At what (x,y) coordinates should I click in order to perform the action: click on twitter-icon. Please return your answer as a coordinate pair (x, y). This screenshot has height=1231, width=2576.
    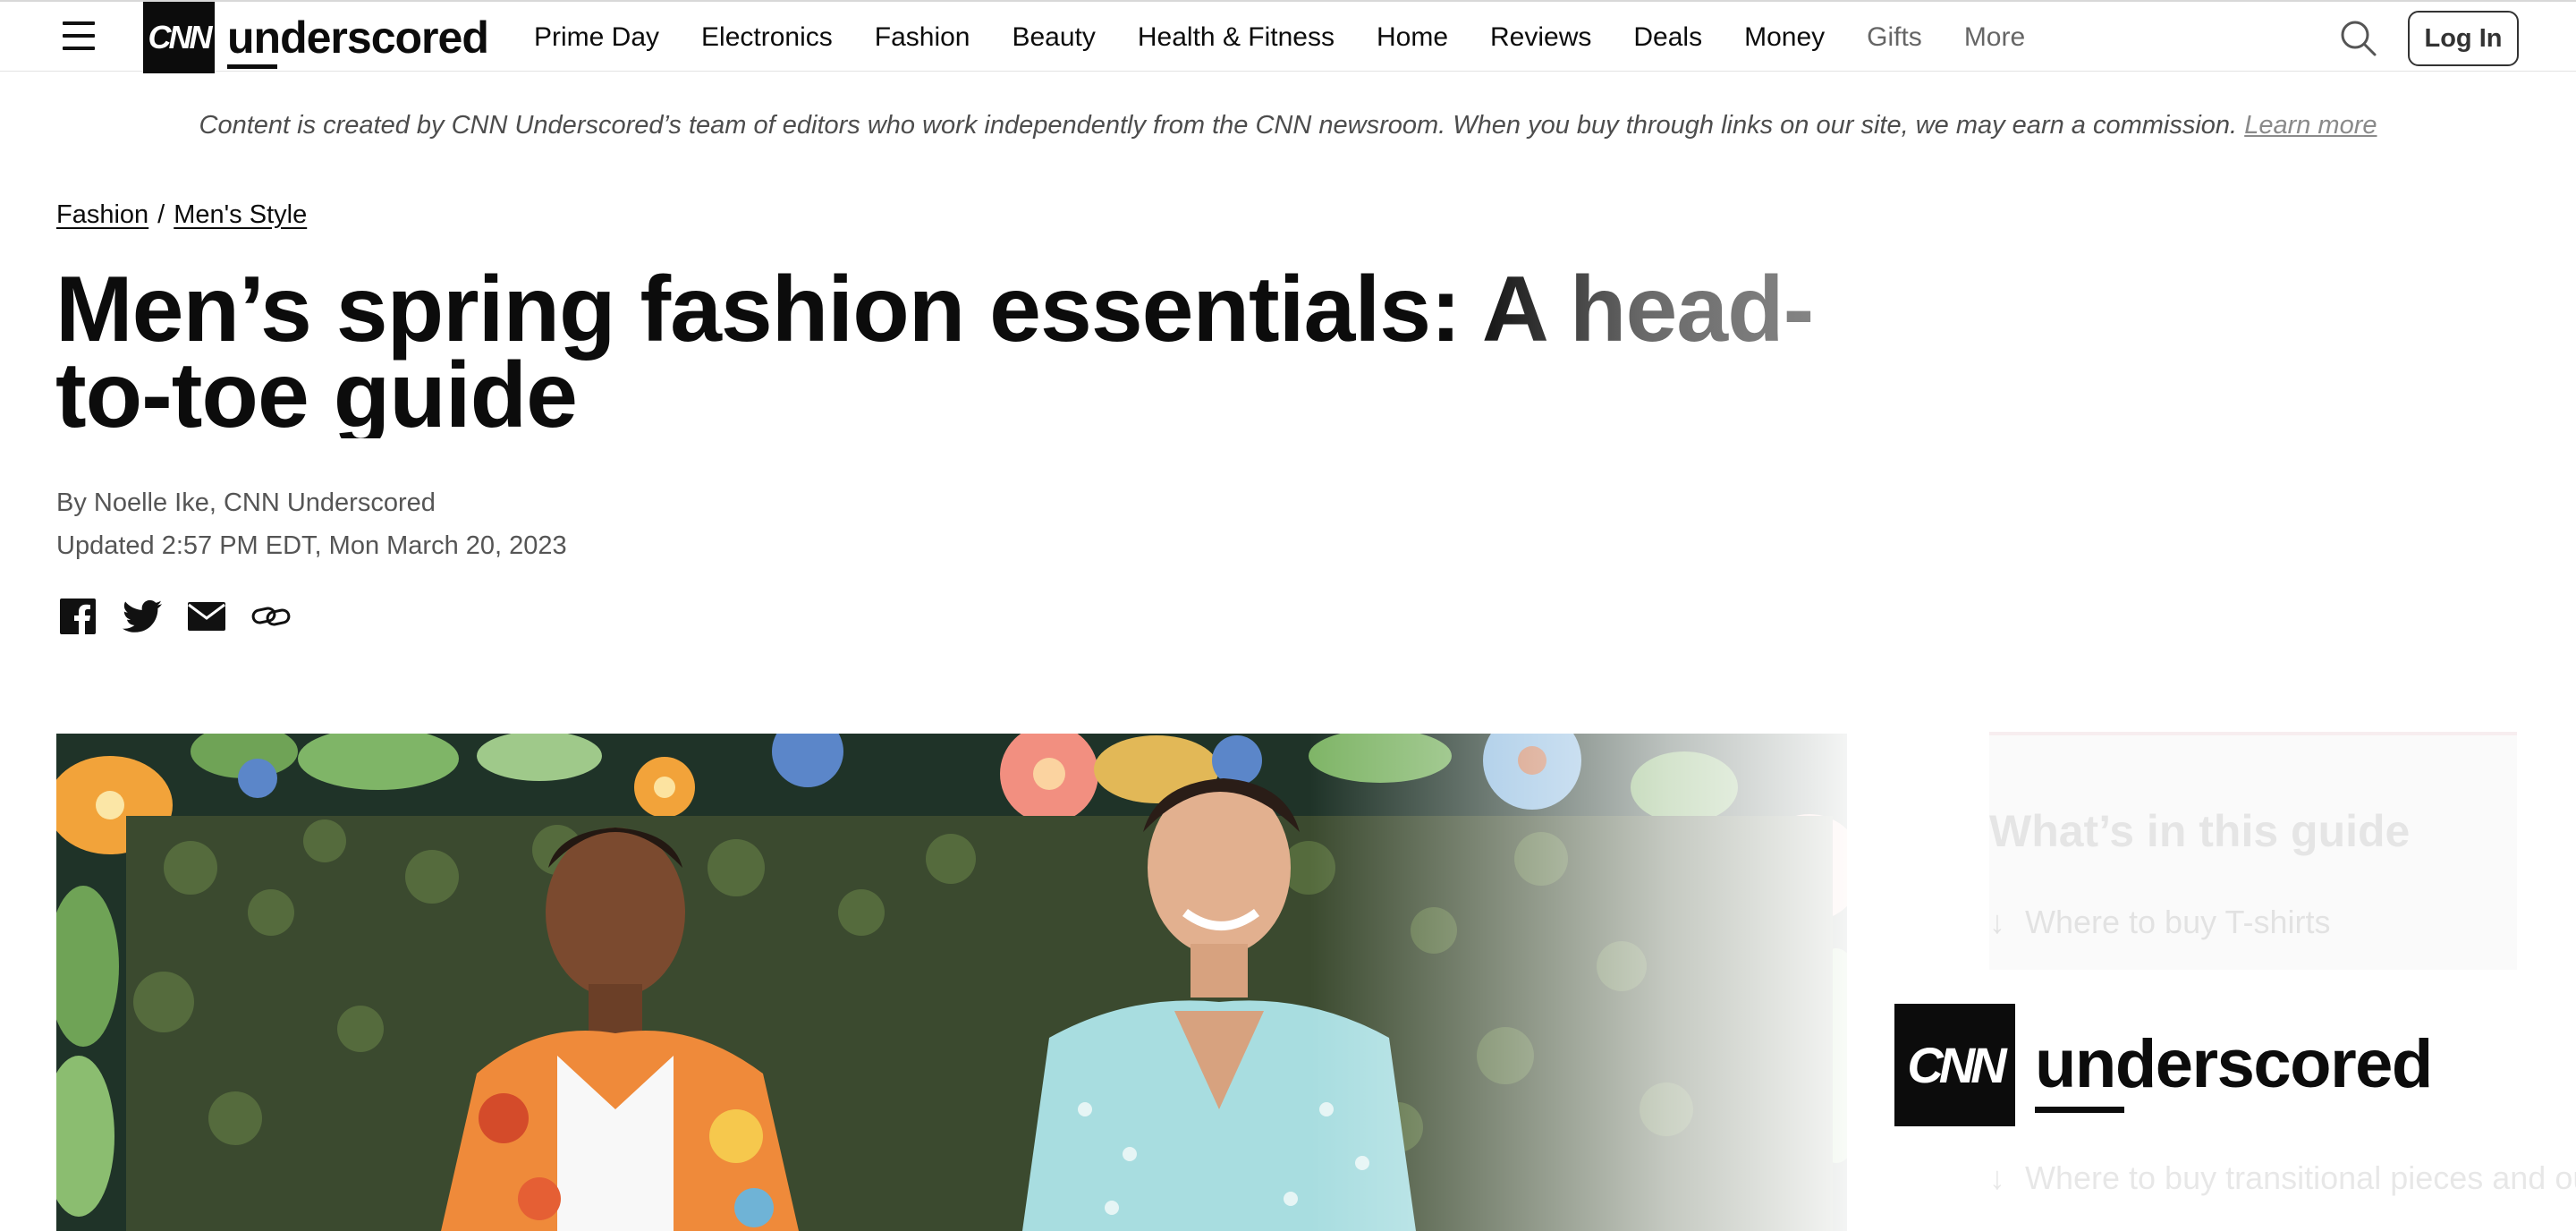
    Looking at the image, I should click on (142, 616).